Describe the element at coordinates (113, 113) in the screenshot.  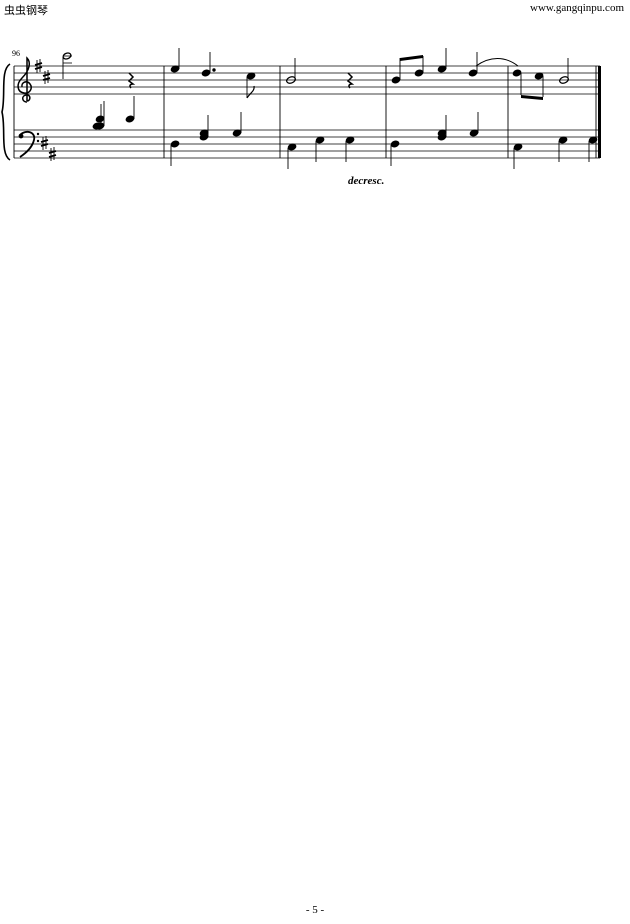
I see `measure-96-bass` at that location.